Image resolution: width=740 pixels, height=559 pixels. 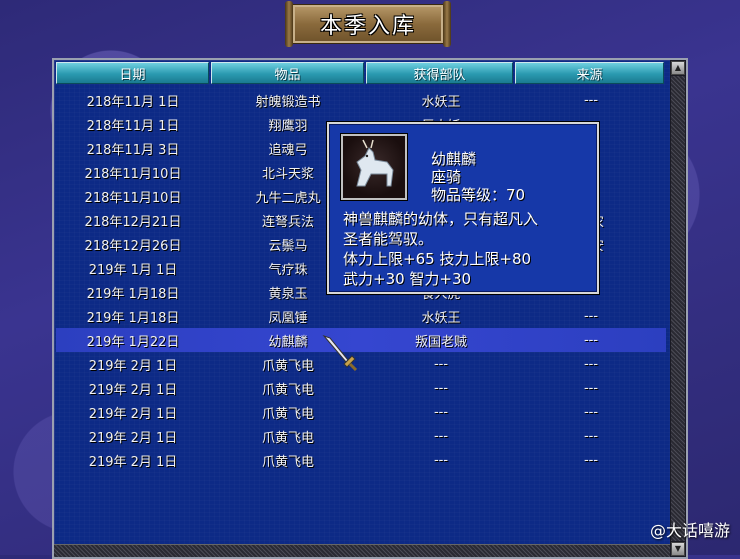 I want to click on date-cell: 219年 1月 1日, so click(x=133, y=270).